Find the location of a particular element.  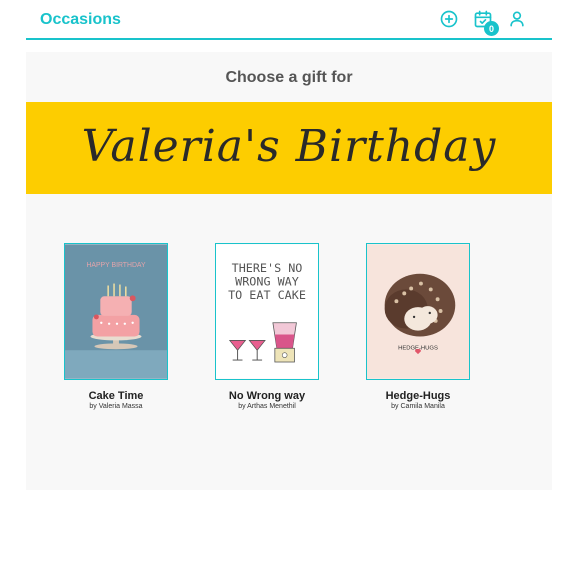

cake-illustration: HAPPY BIRTHDAY is located at coordinates (116, 311).